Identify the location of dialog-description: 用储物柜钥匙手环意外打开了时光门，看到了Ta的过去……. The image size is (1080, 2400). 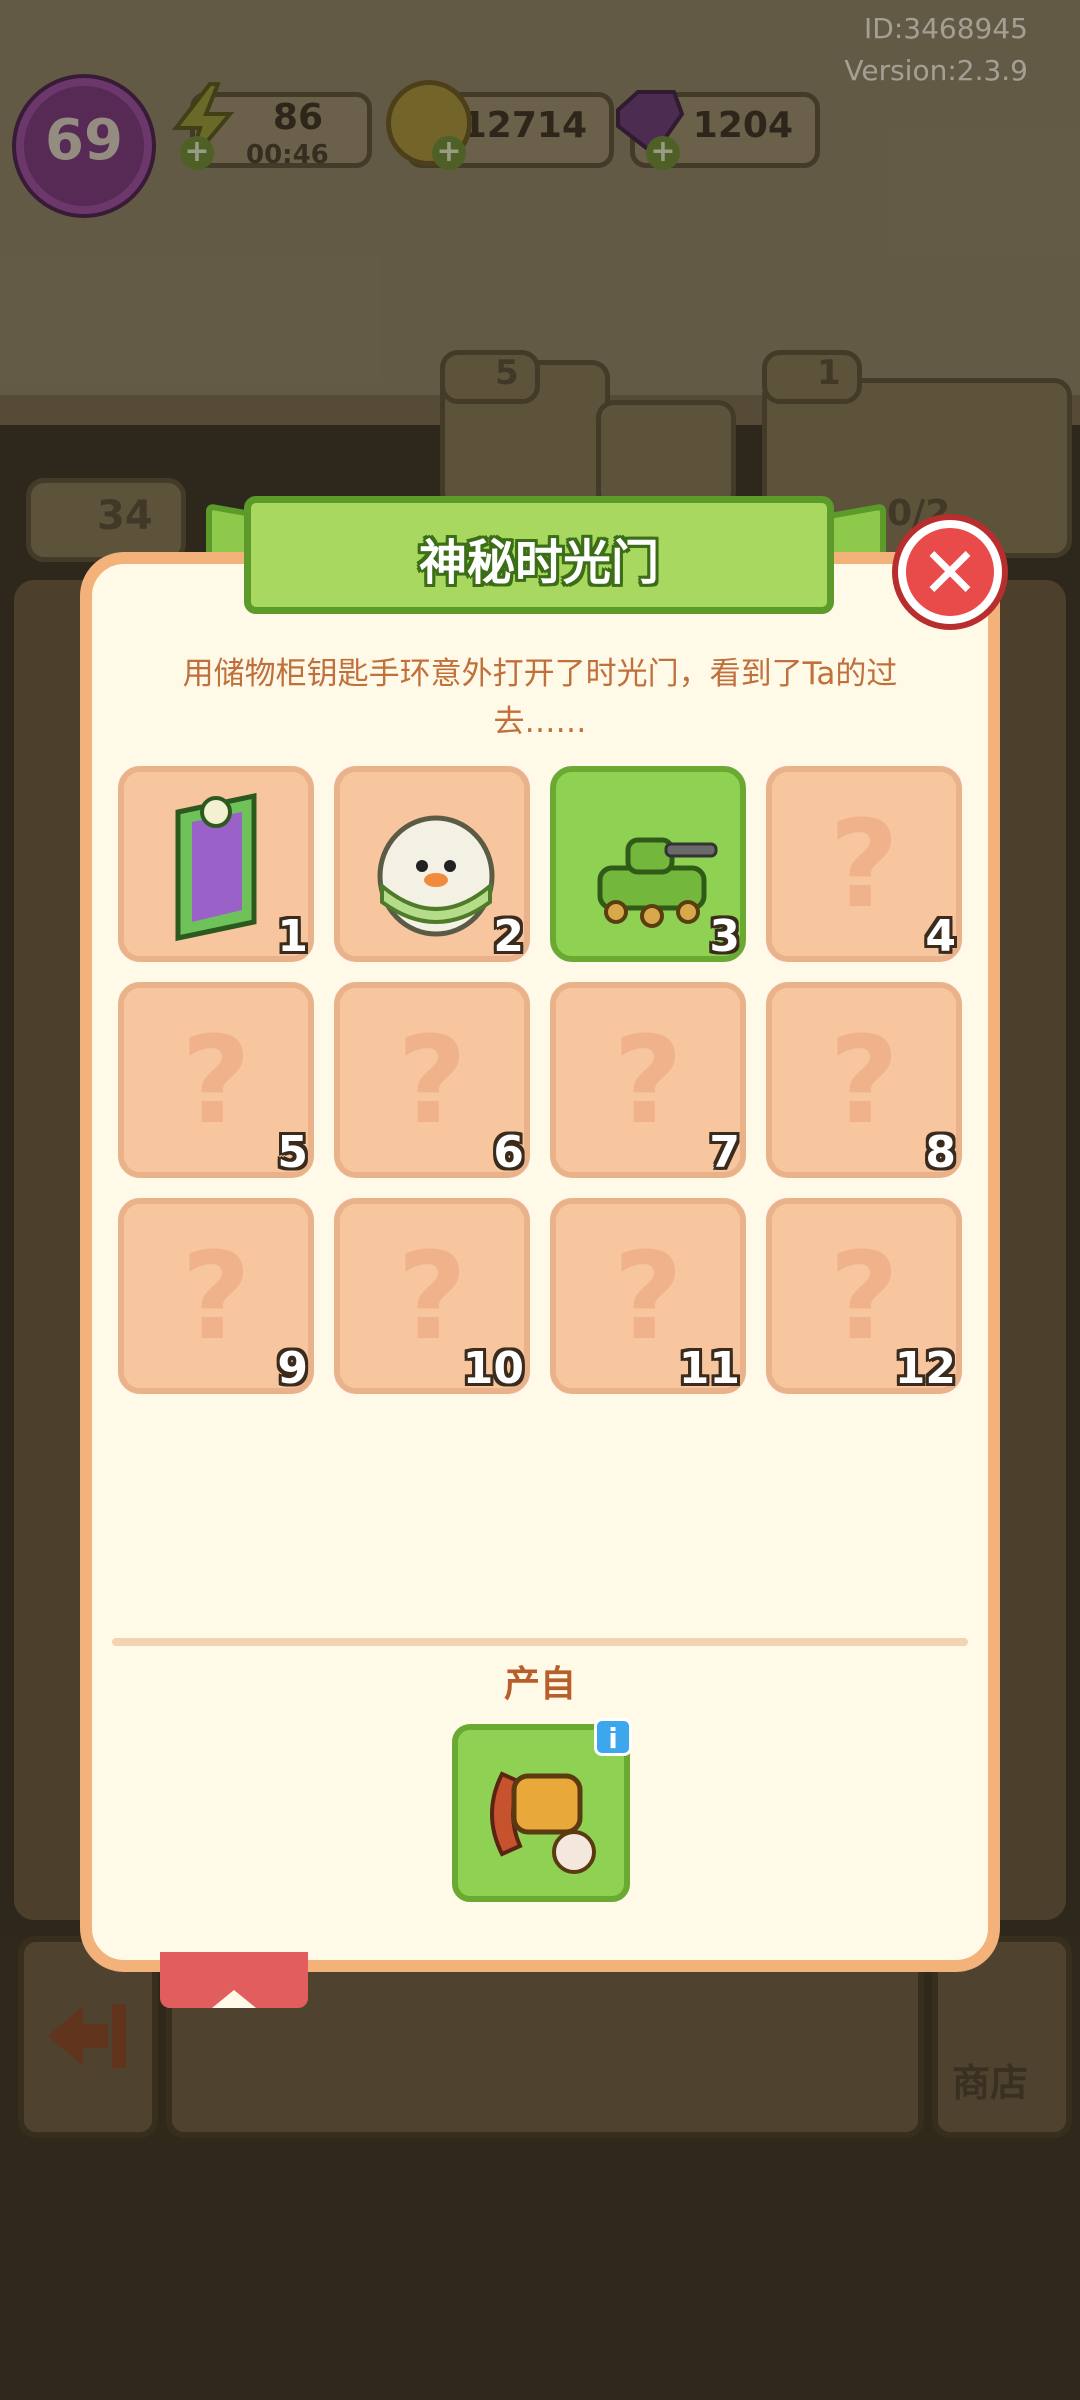
(540, 698).